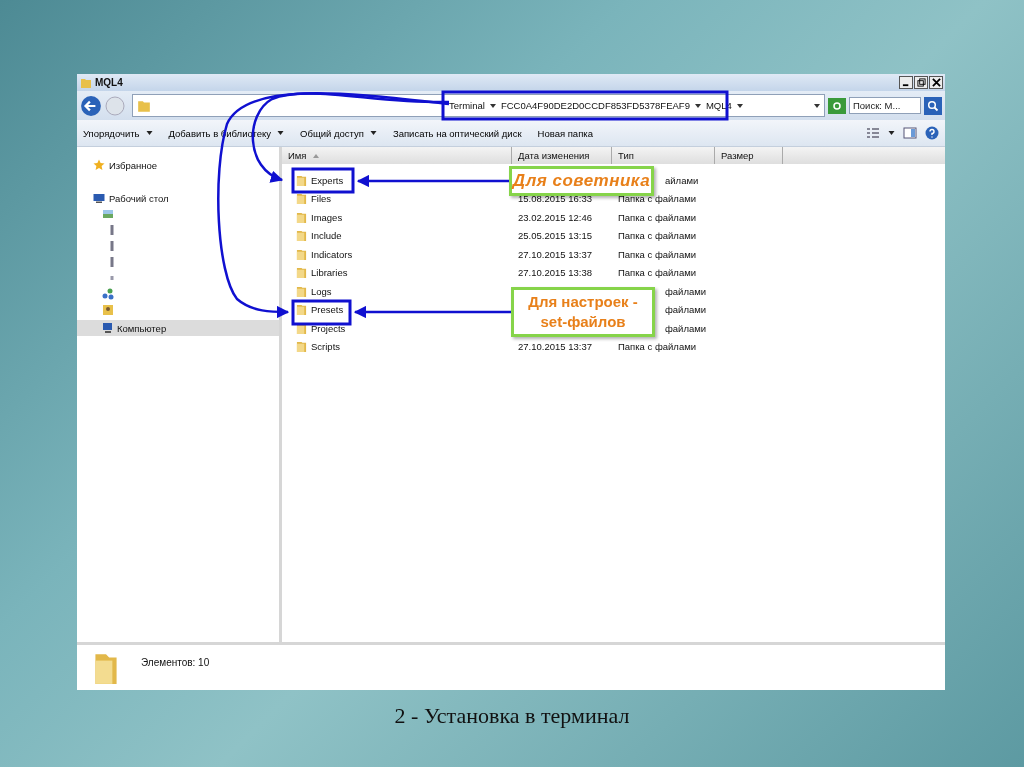 This screenshot has height=767, width=1024. What do you see at coordinates (332, 254) in the screenshot?
I see `file-name: Indicators` at bounding box center [332, 254].